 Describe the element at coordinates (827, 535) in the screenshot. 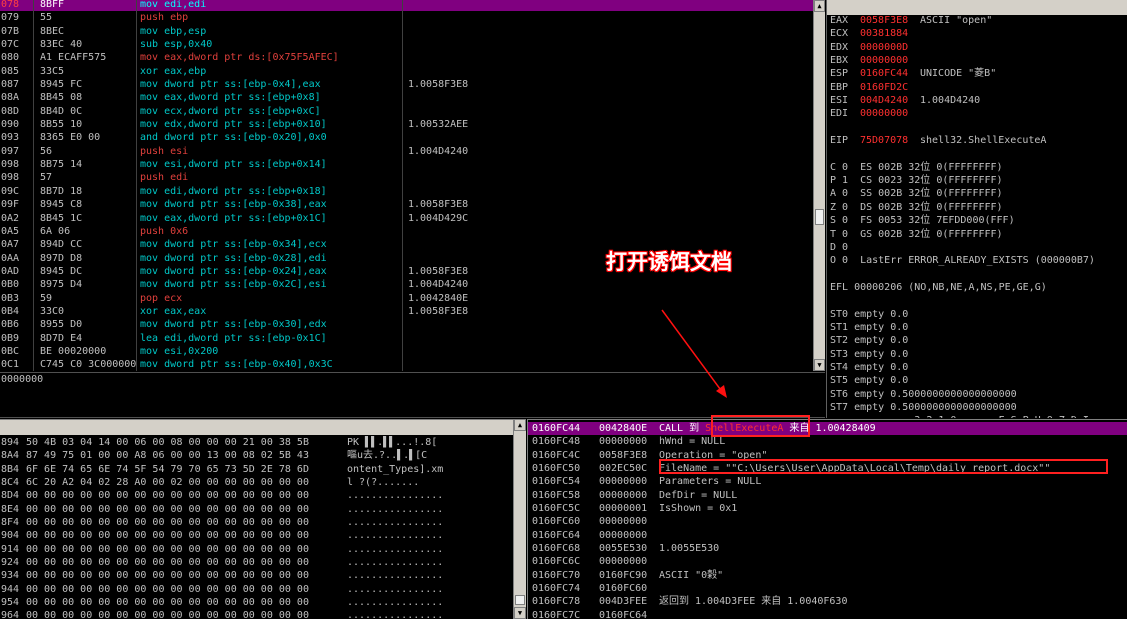

I see `stack-row: 0160FC64 00000000` at that location.